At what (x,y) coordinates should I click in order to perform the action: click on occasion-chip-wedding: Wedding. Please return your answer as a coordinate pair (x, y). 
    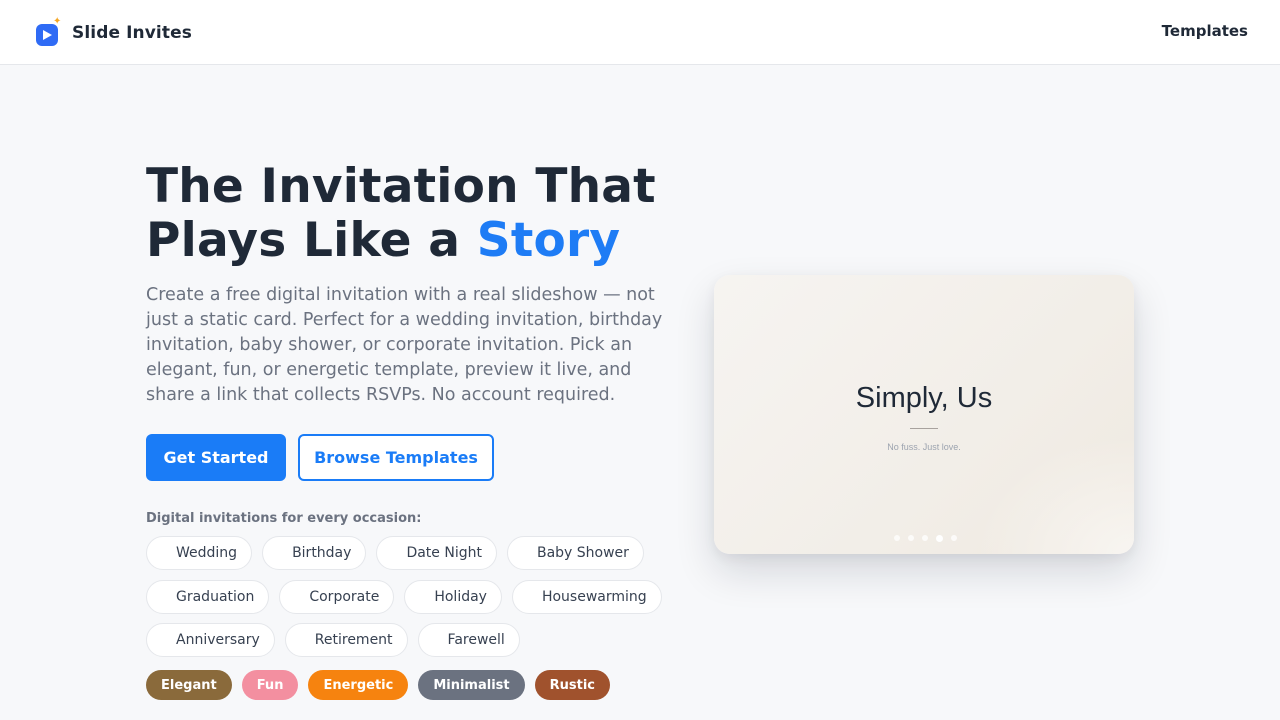
    Looking at the image, I should click on (199, 553).